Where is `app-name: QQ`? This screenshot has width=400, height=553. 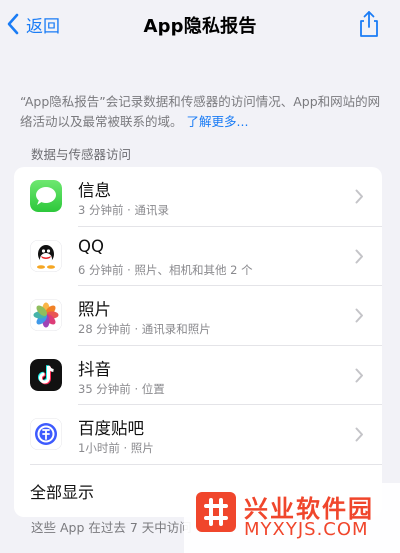
app-name: QQ is located at coordinates (91, 246).